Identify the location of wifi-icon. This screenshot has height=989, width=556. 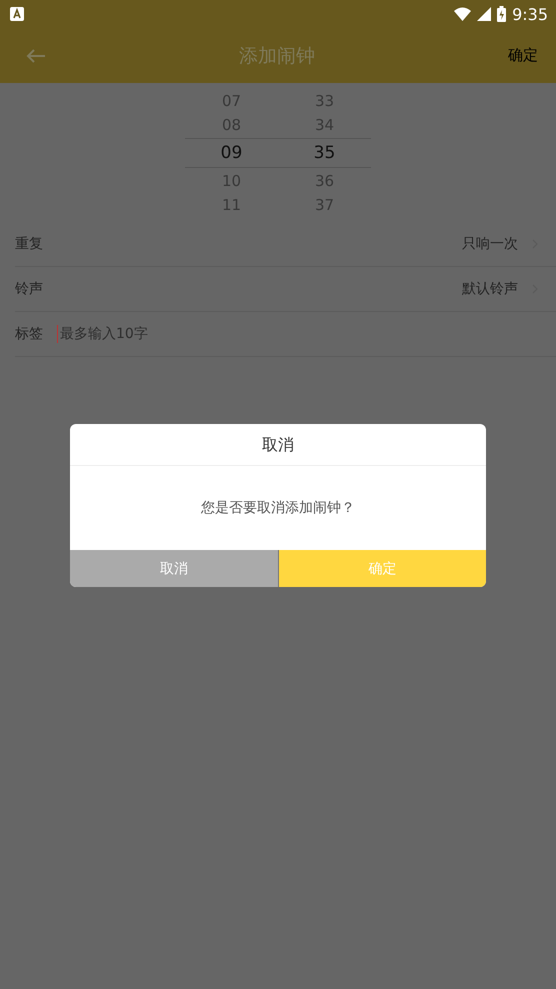
(463, 14).